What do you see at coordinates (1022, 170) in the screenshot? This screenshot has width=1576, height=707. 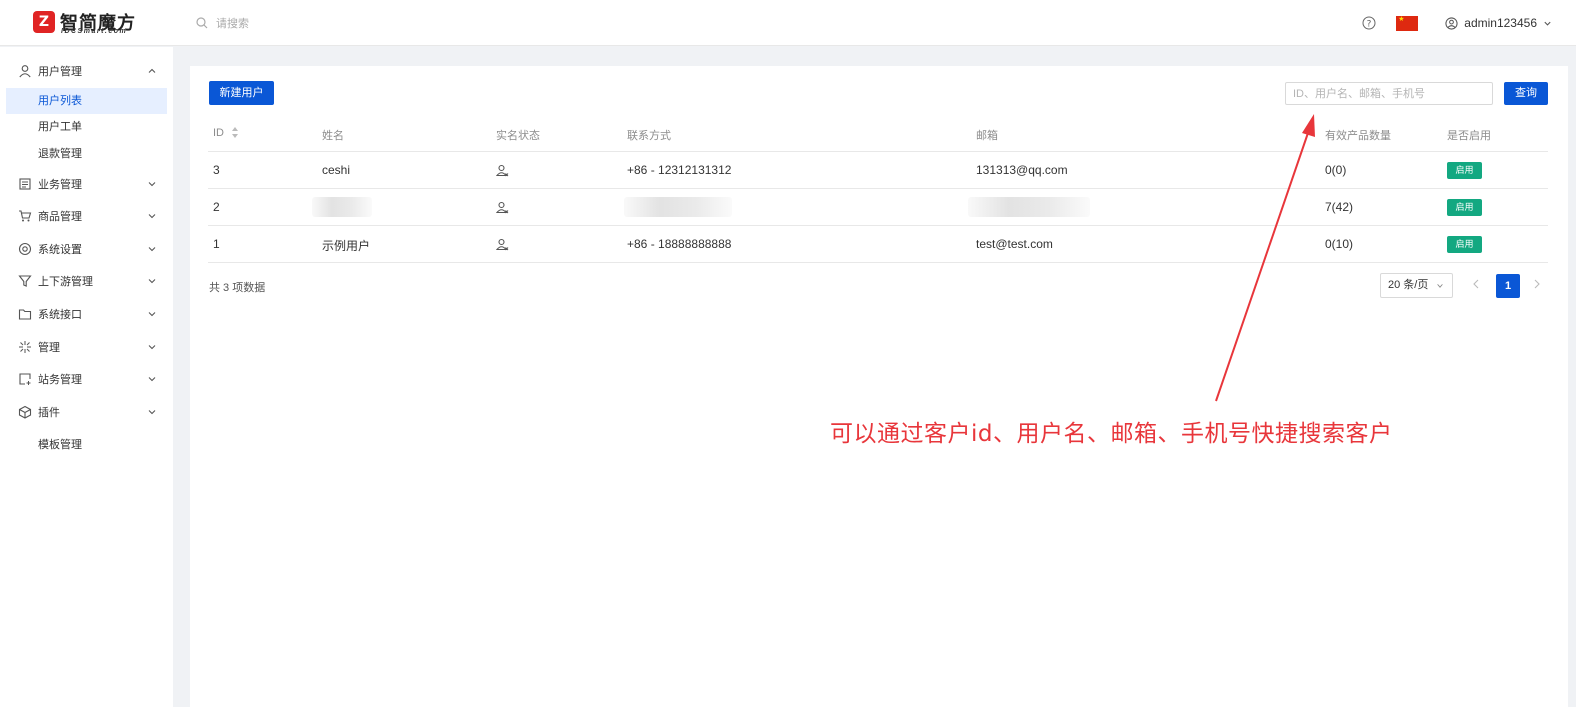 I see `cell-email: 131313@qq.com` at bounding box center [1022, 170].